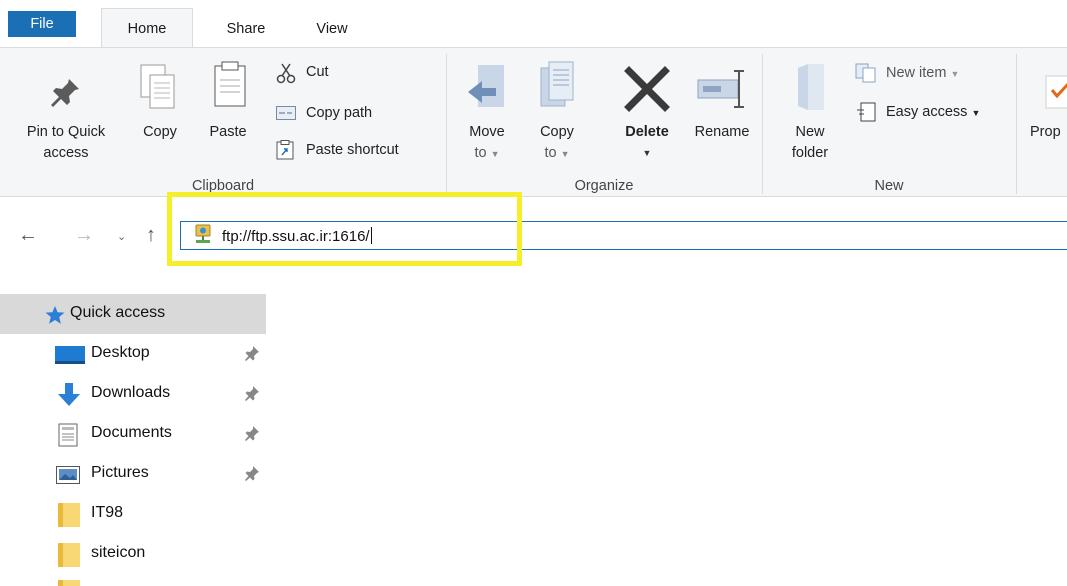 Image resolution: width=1067 pixels, height=586 pixels. Describe the element at coordinates (151, 235) in the screenshot. I see `up-arrow-icon: ↑` at that location.